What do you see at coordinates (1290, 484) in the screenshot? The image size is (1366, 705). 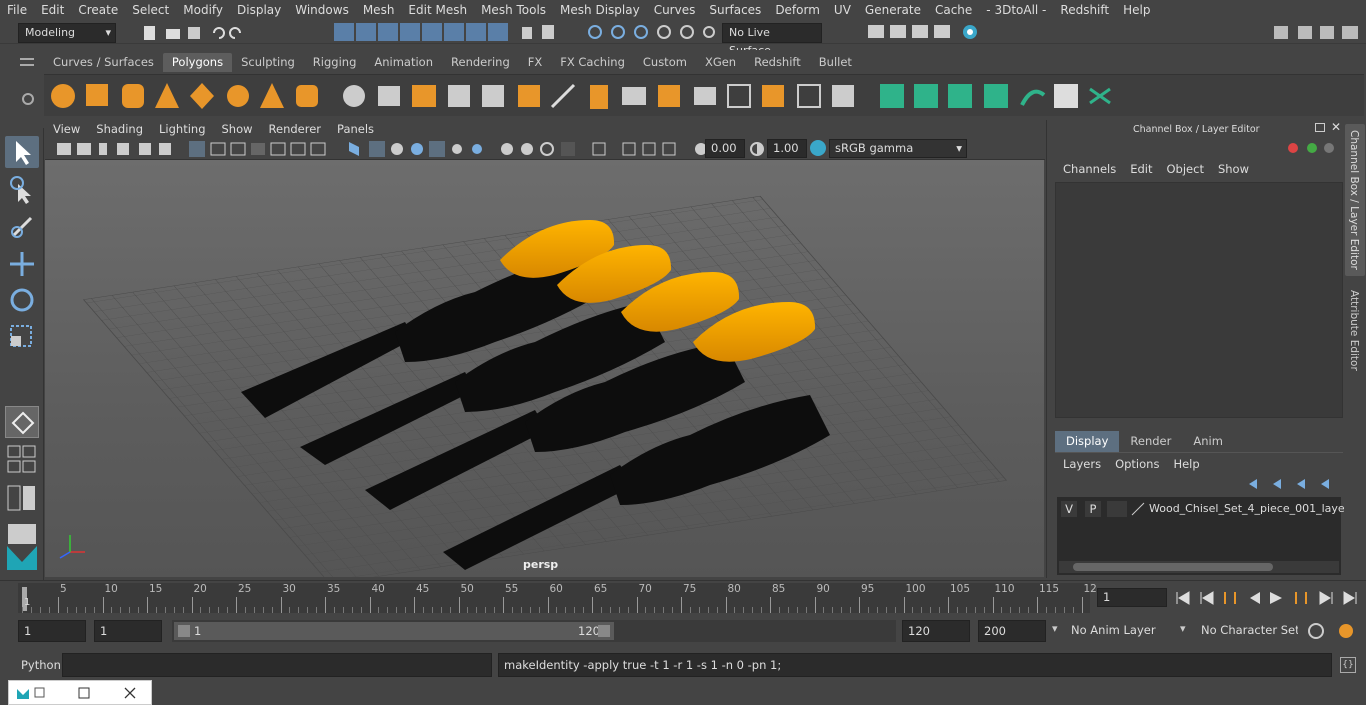 I see `layer-action-icons` at bounding box center [1290, 484].